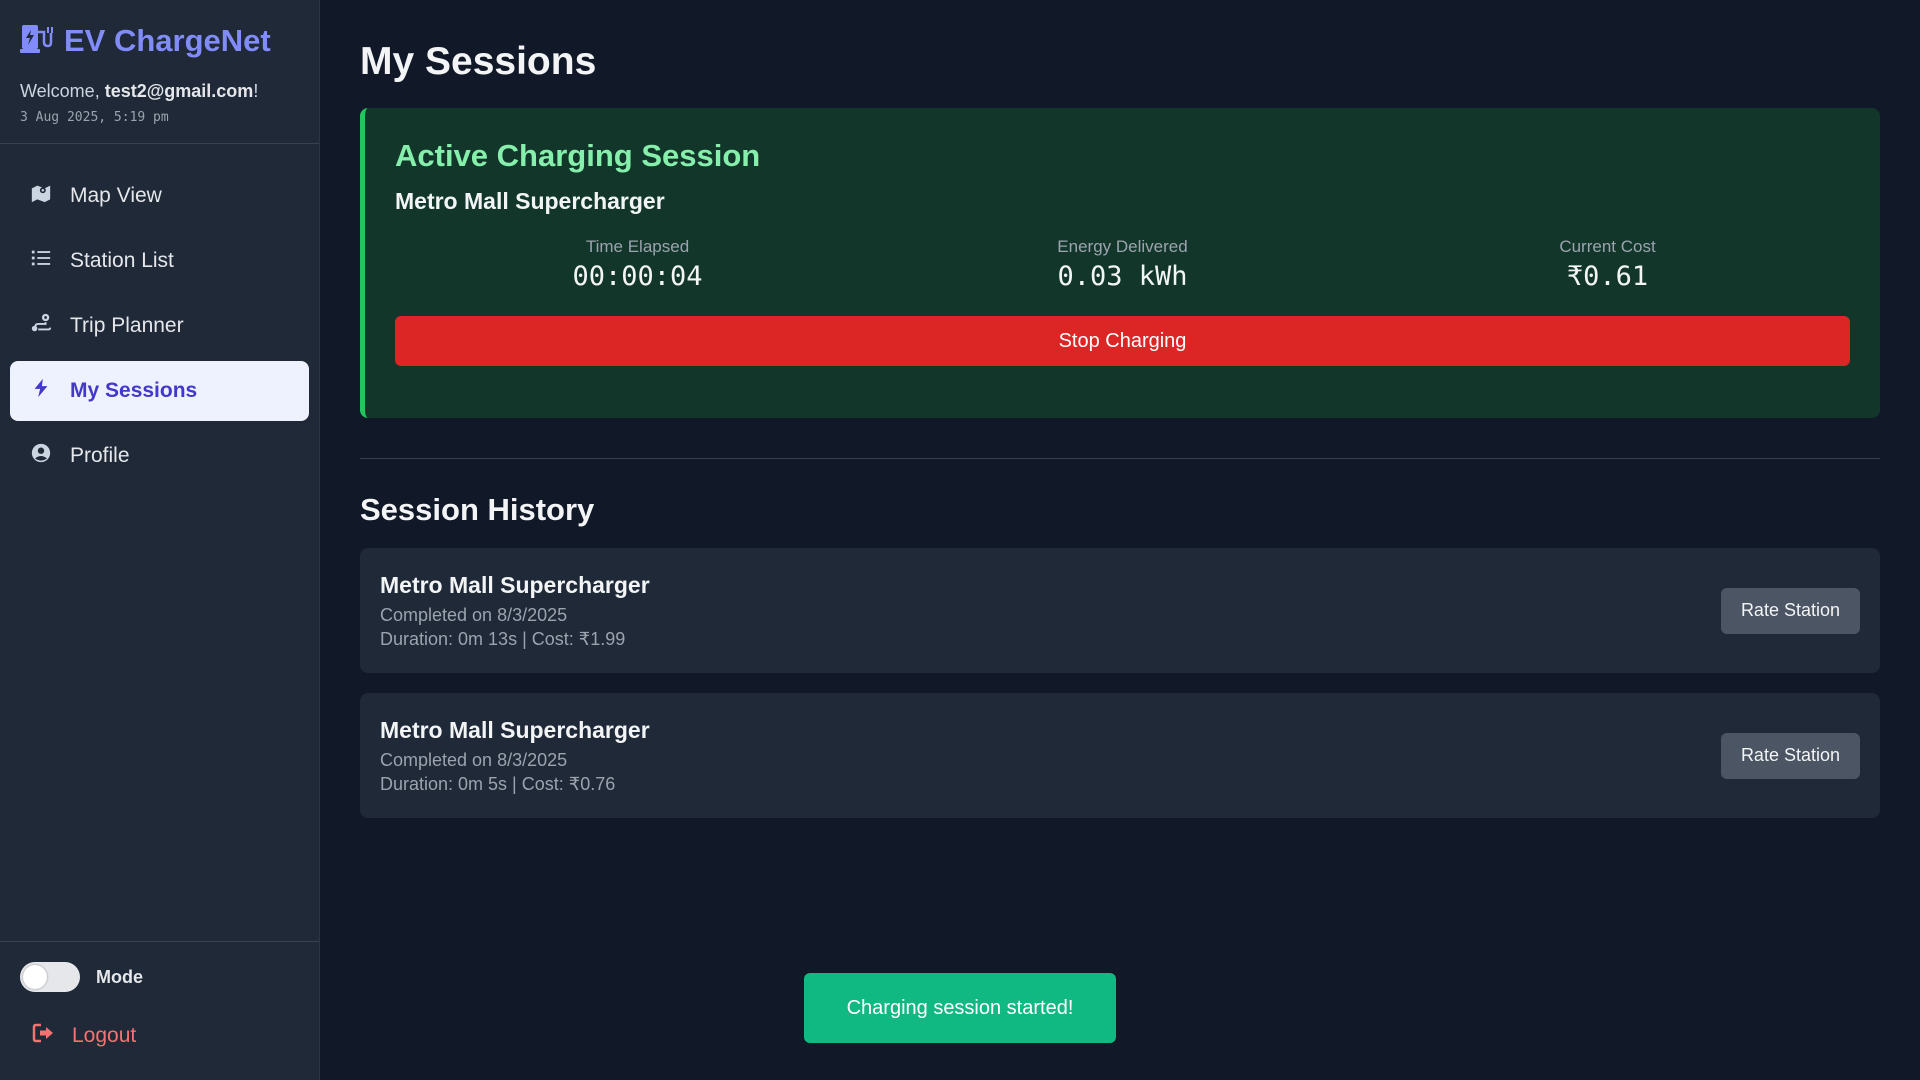  Describe the element at coordinates (94, 117) in the screenshot. I see `current-datetime: 3 Aug 2025, 5:19 pm` at that location.